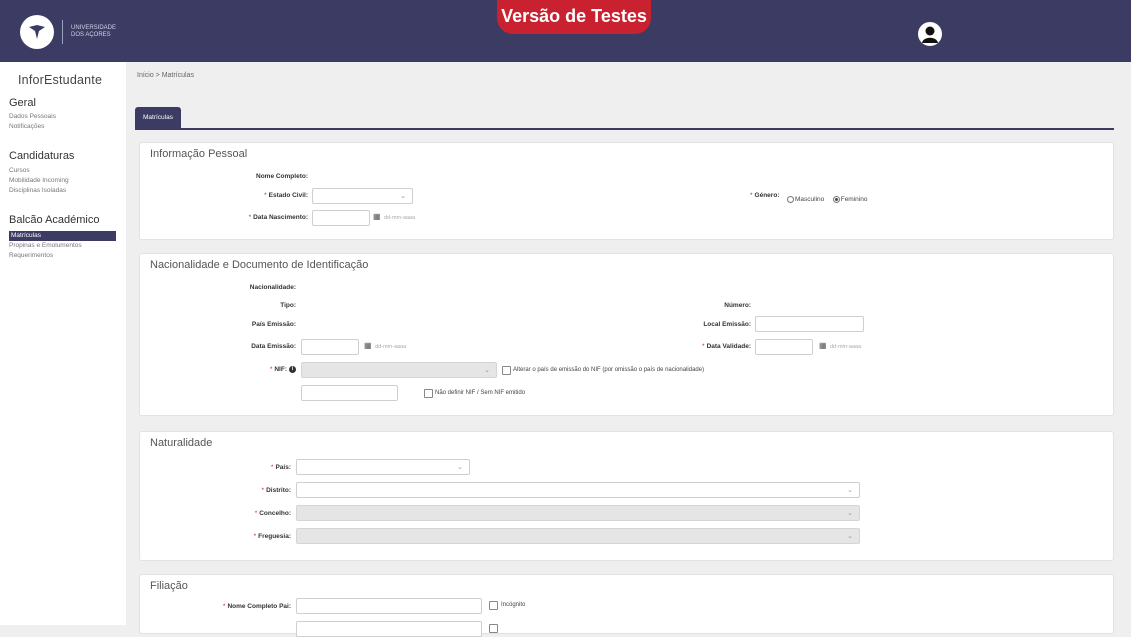  I want to click on university-logo: Universidade dos Açores, so click(80, 32).